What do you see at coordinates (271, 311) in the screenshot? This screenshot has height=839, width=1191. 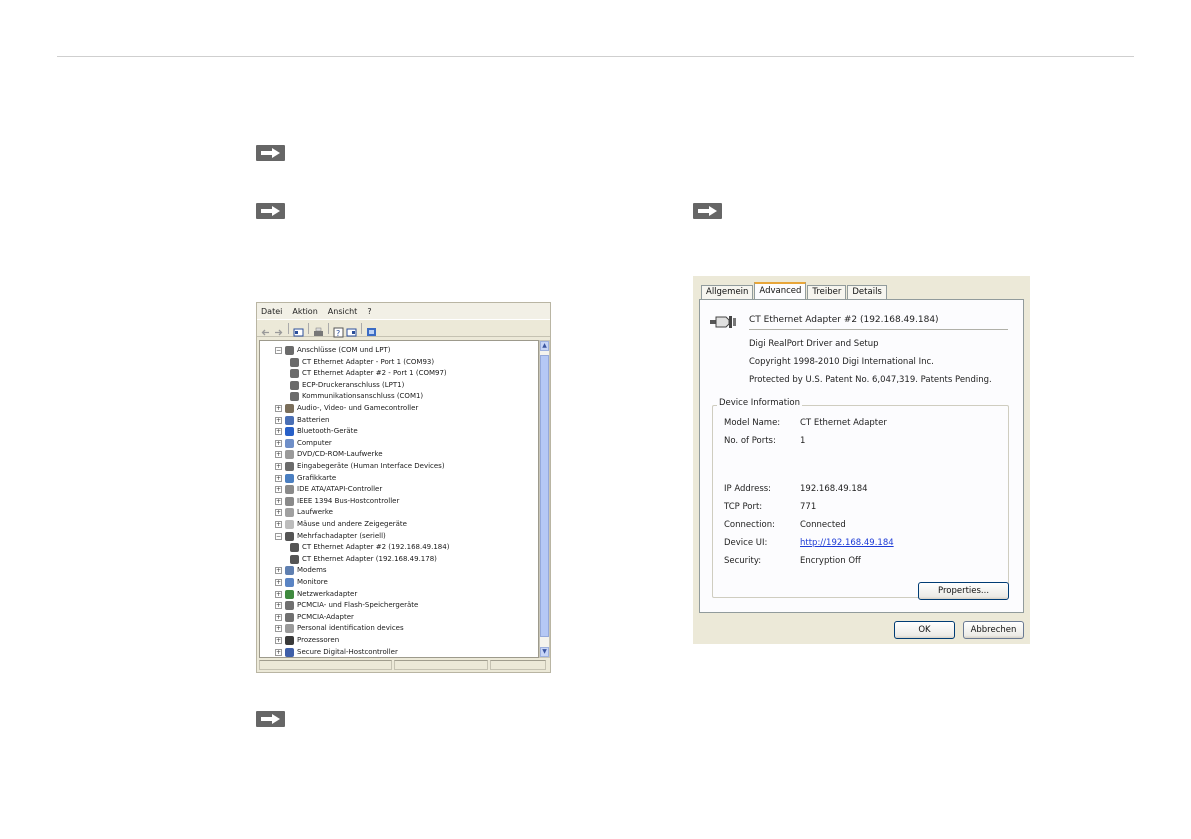 I see `menu-item: Datei` at bounding box center [271, 311].